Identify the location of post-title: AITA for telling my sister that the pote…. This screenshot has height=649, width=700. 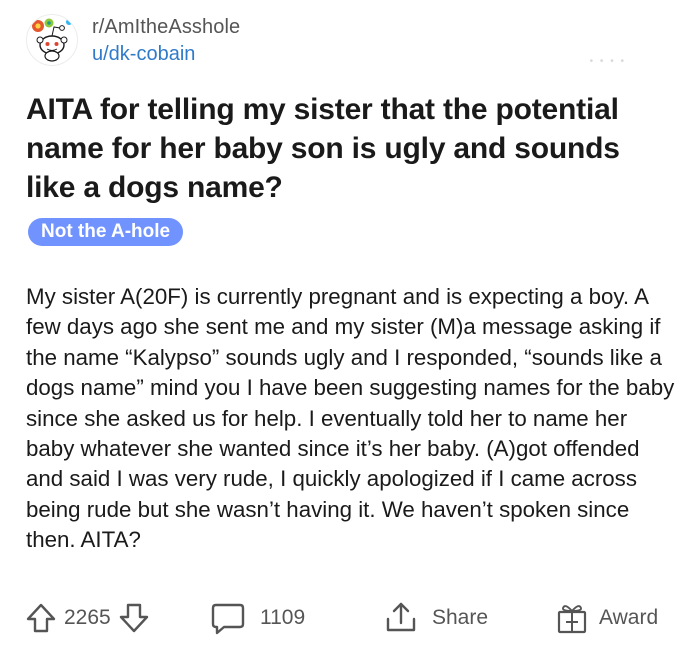
(323, 148).